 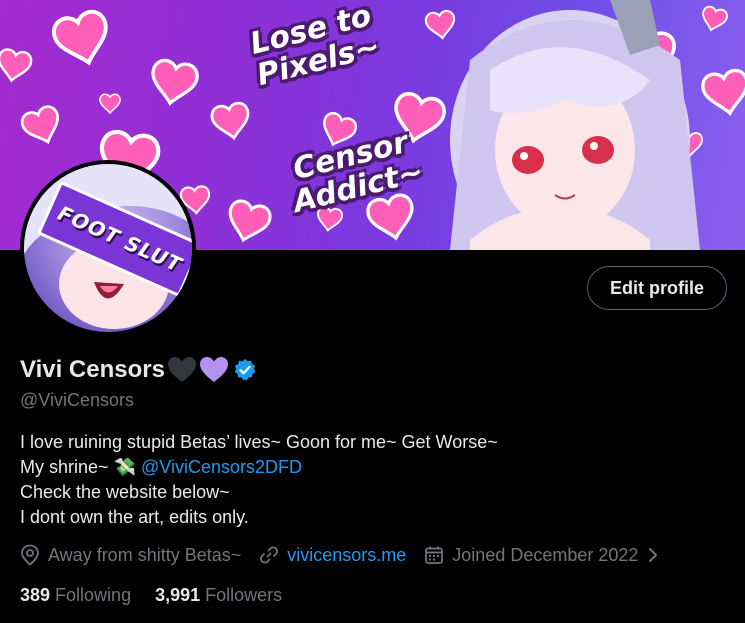 I want to click on profile-handle: @ViviCensors, so click(x=77, y=400).